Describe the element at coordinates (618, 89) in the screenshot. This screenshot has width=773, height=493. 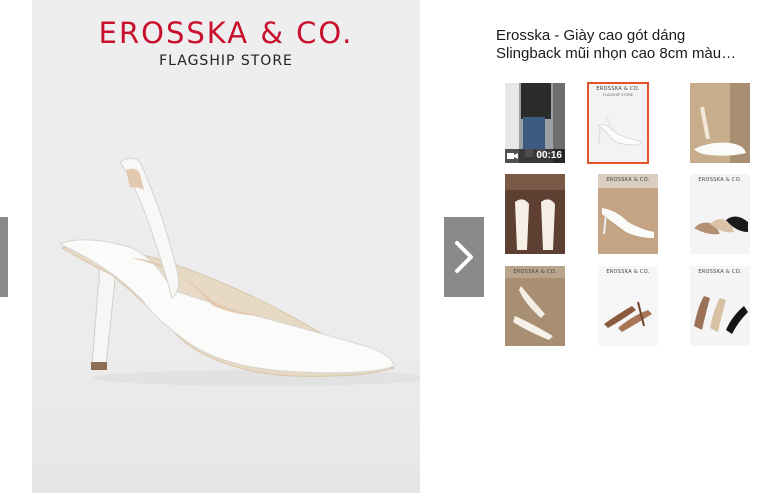
I see `thumbnail-brand: EROSSKA & CO.` at that location.